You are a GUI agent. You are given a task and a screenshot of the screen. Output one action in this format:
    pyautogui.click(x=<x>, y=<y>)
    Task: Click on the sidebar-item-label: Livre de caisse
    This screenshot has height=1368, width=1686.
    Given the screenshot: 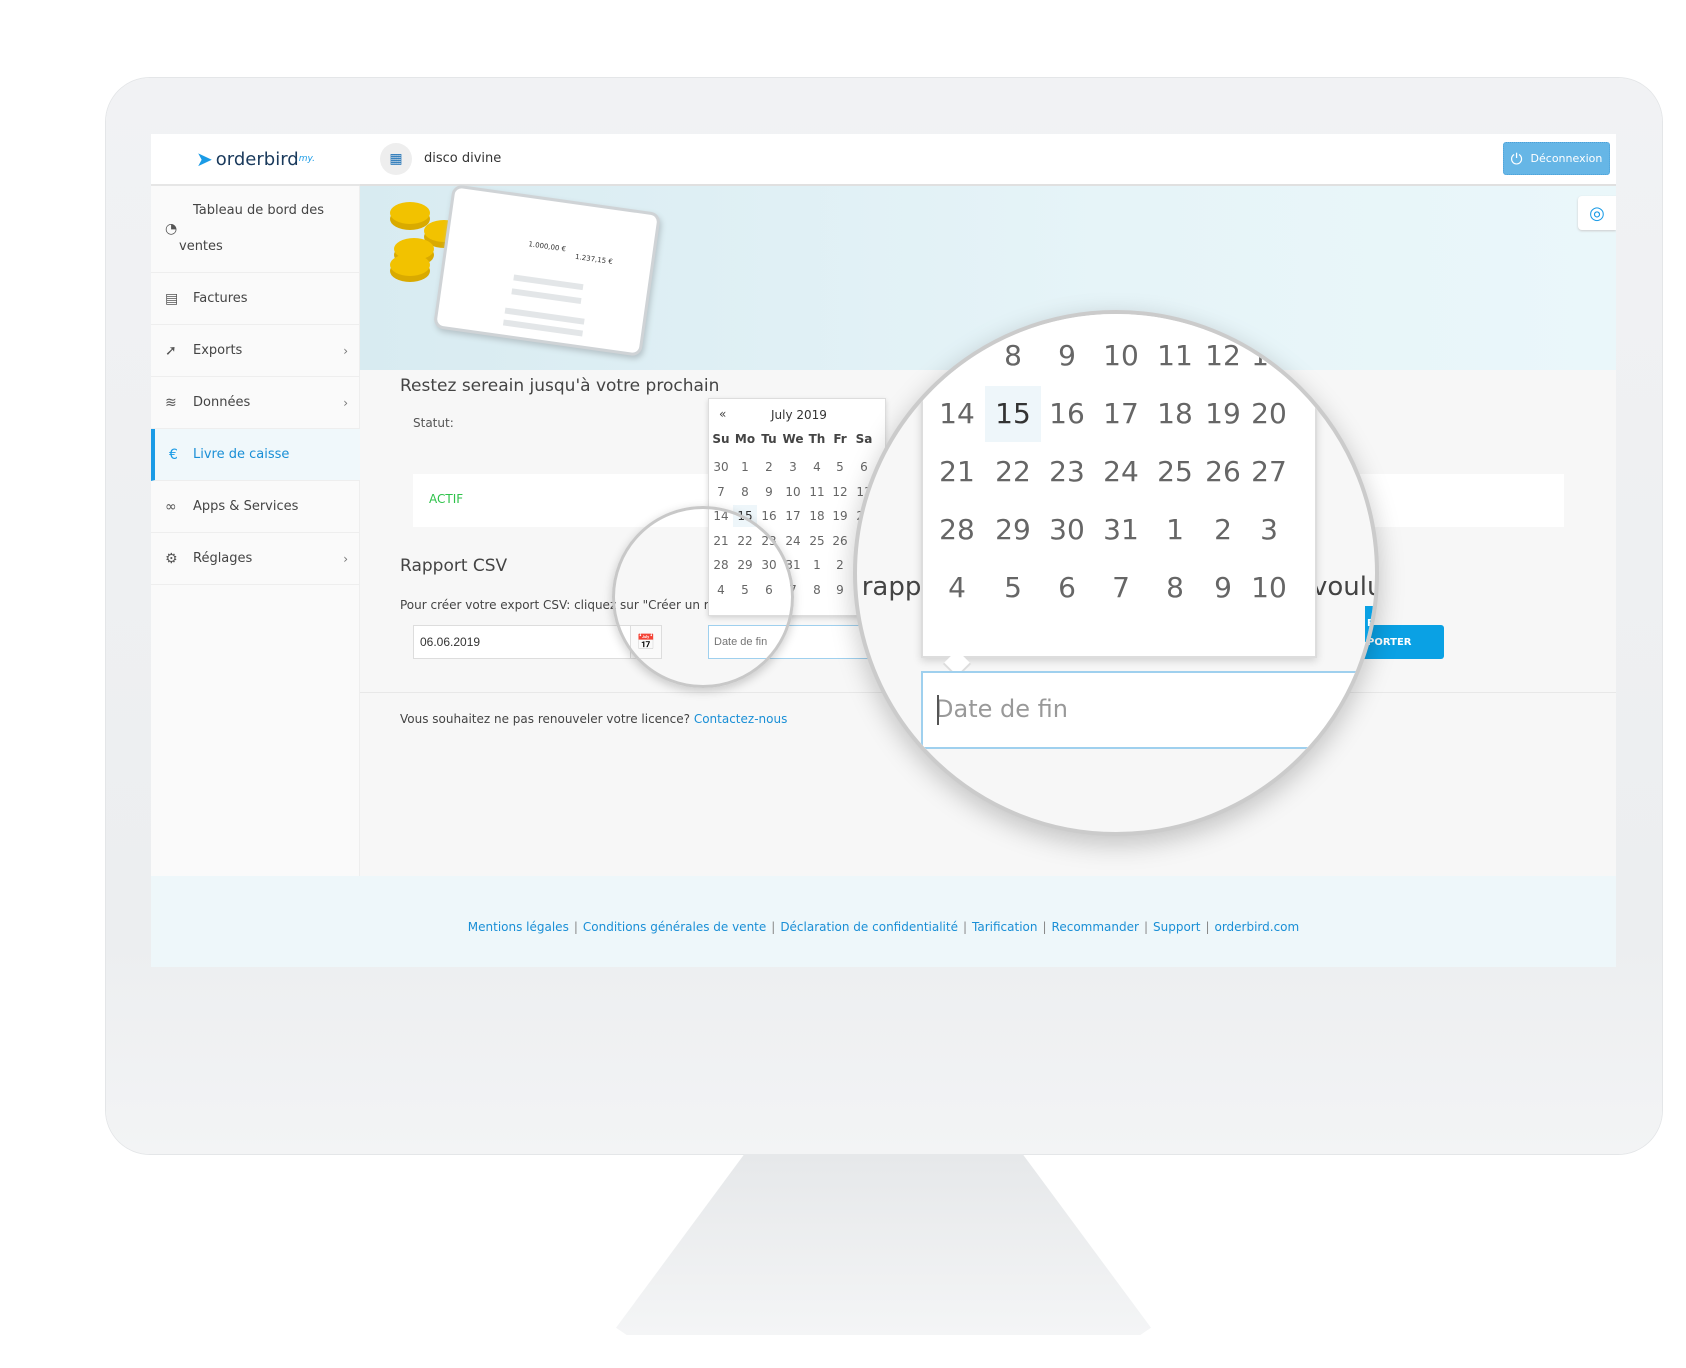 What is the action you would take?
    pyautogui.click(x=241, y=454)
    